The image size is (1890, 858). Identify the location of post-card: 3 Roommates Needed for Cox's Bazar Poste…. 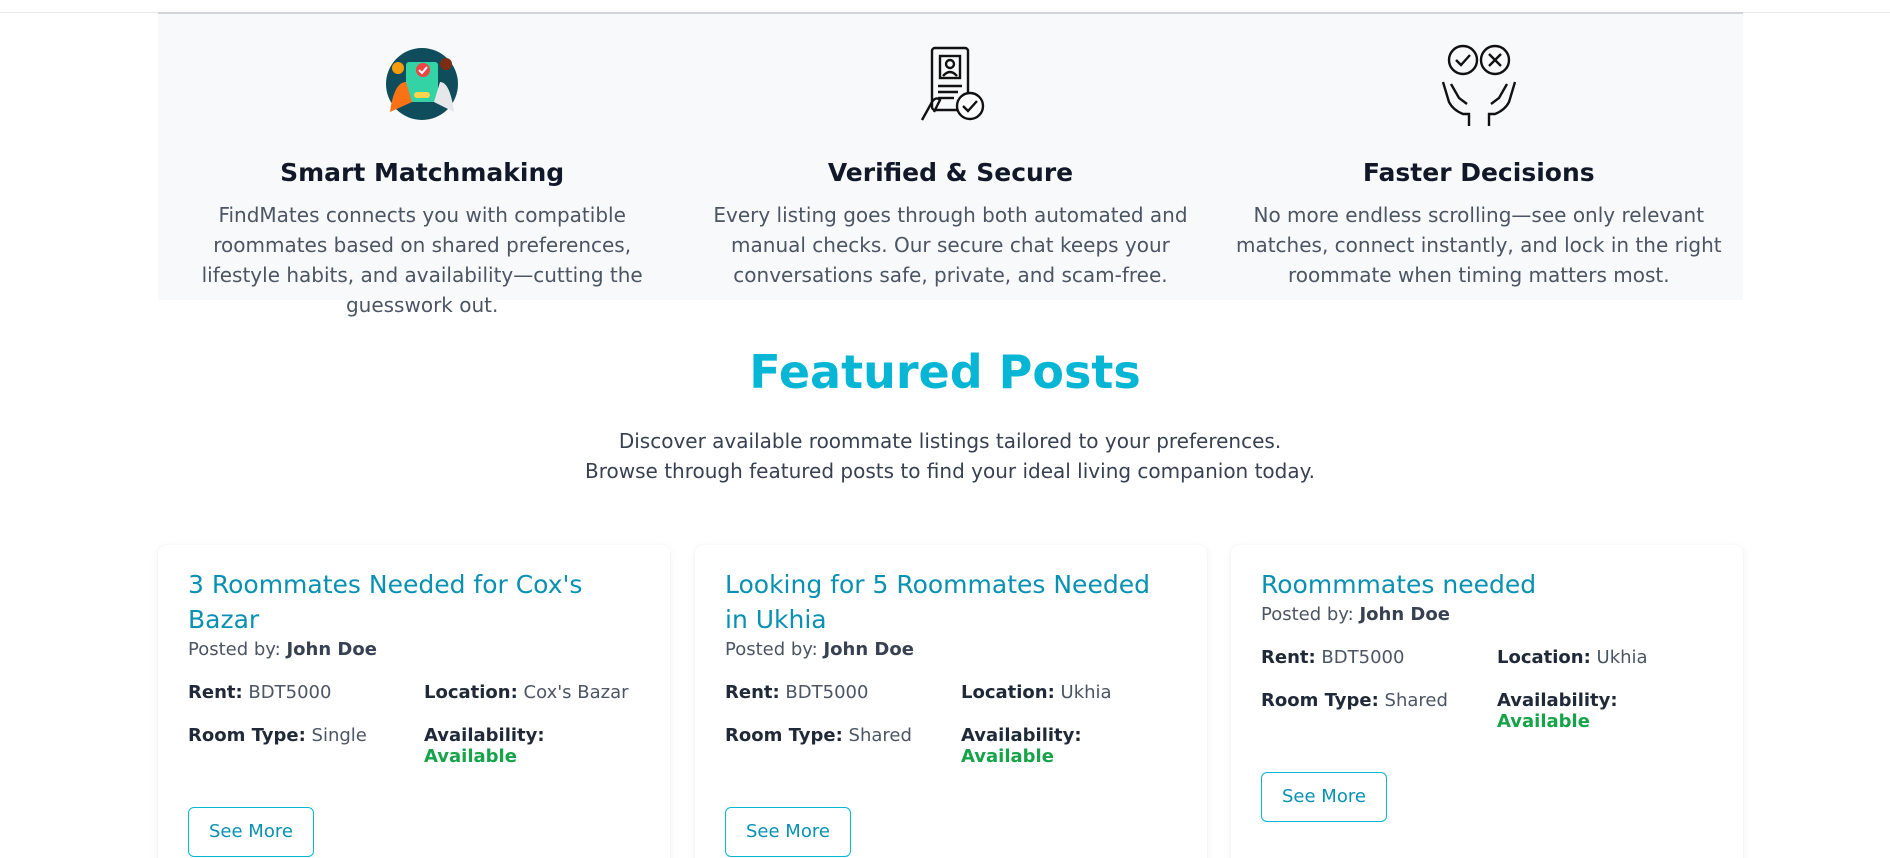
(414, 701).